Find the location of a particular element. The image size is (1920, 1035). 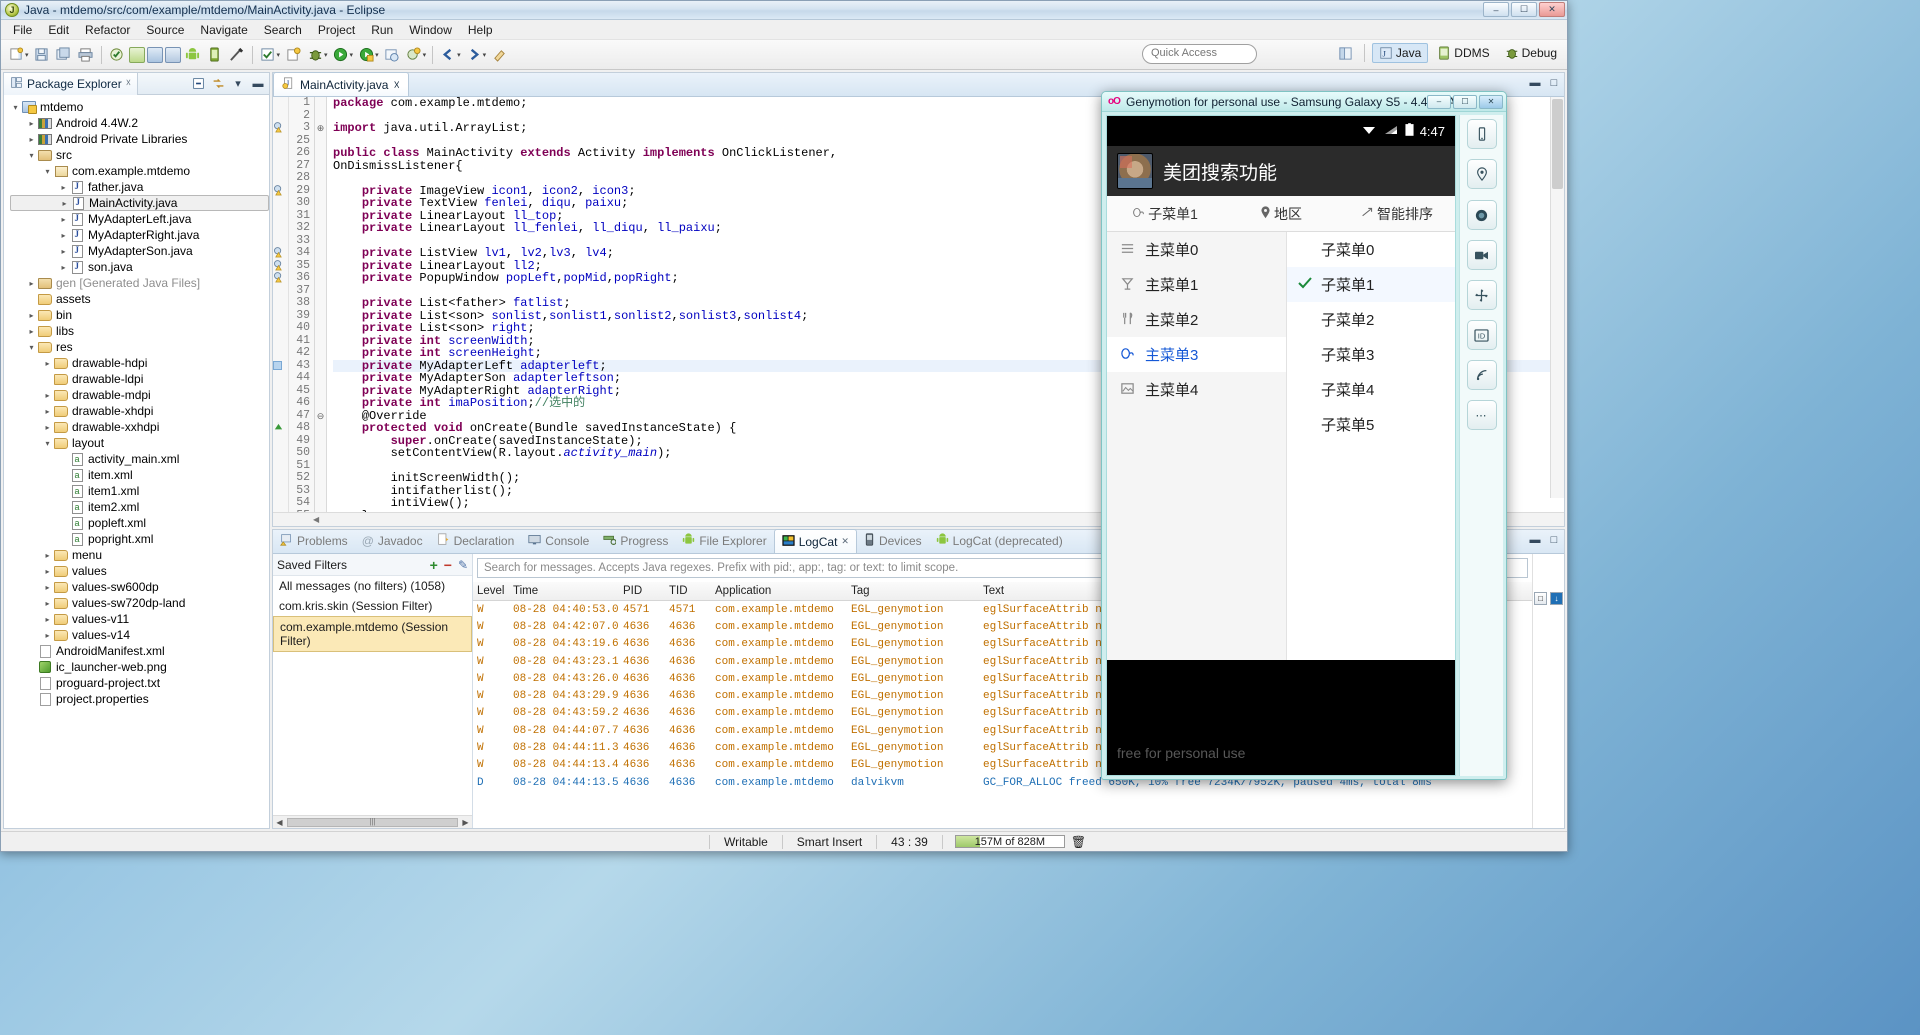

tab-package-explorer: Package Explorer ☓ is located at coordinates (71, 83).